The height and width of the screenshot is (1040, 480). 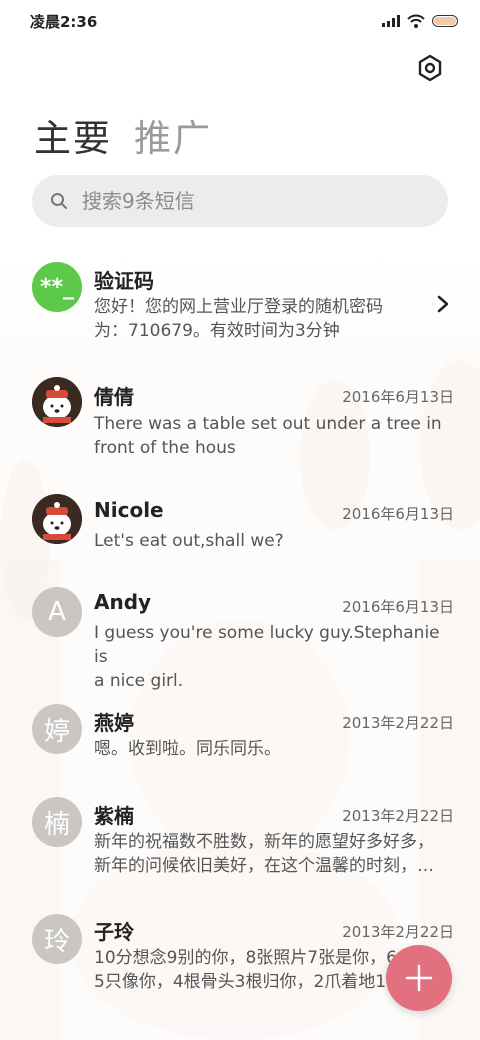 What do you see at coordinates (430, 68) in the screenshot?
I see `settings-hexagon-icon` at bounding box center [430, 68].